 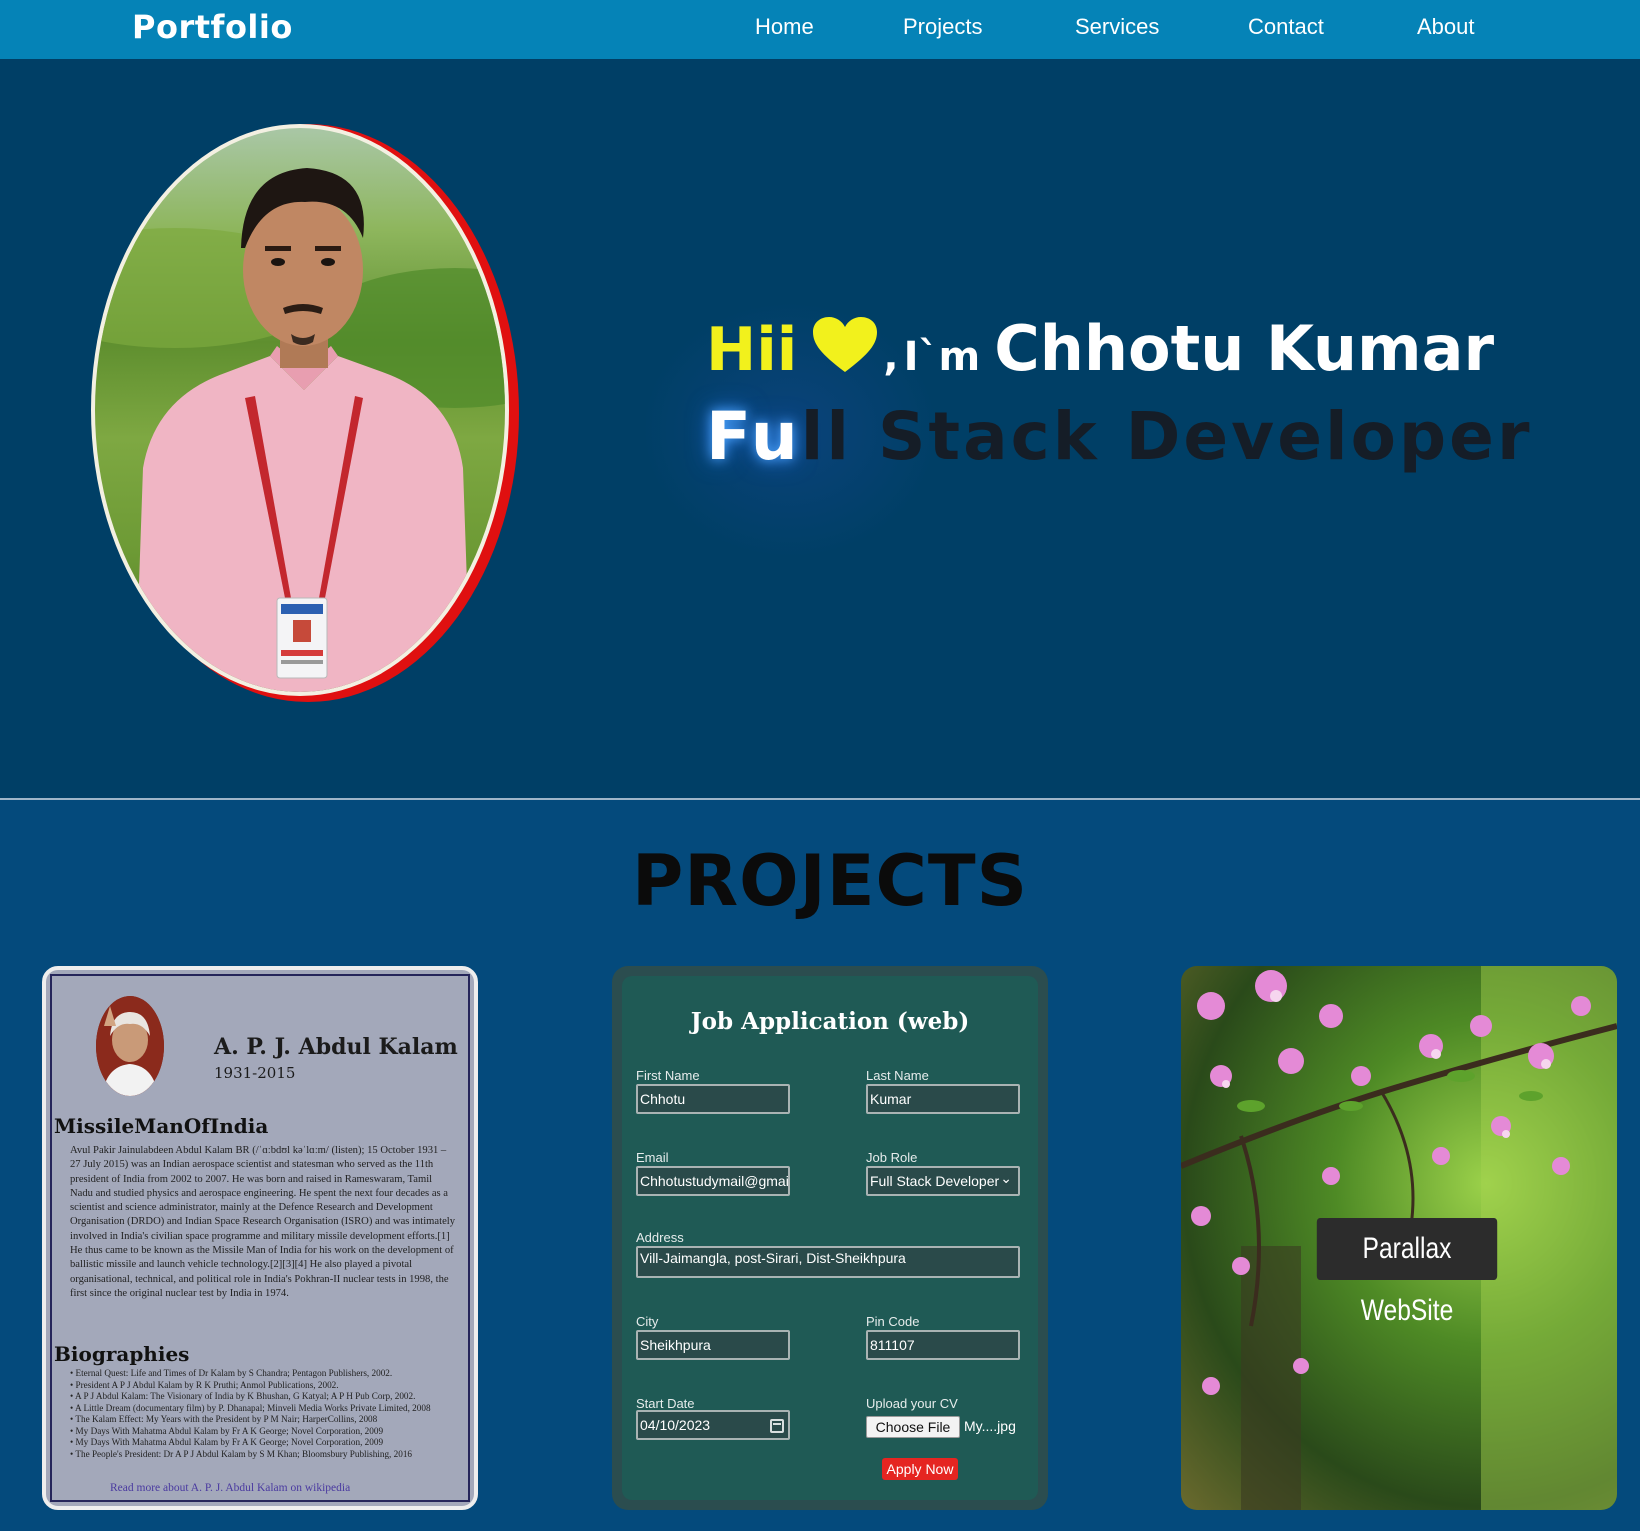 What do you see at coordinates (892, 1157) in the screenshot?
I see `job-role-label: Job Role` at bounding box center [892, 1157].